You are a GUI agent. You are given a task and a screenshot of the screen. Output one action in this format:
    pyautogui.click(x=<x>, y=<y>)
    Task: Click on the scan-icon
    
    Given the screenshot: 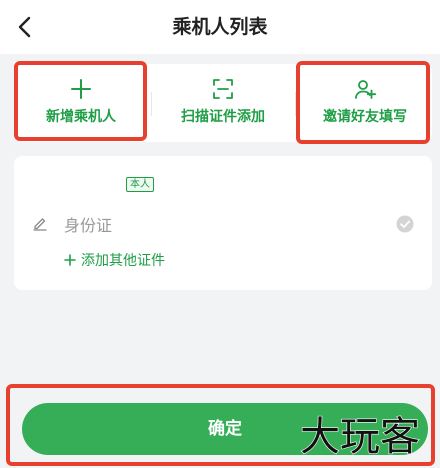 What is the action you would take?
    pyautogui.click(x=223, y=89)
    